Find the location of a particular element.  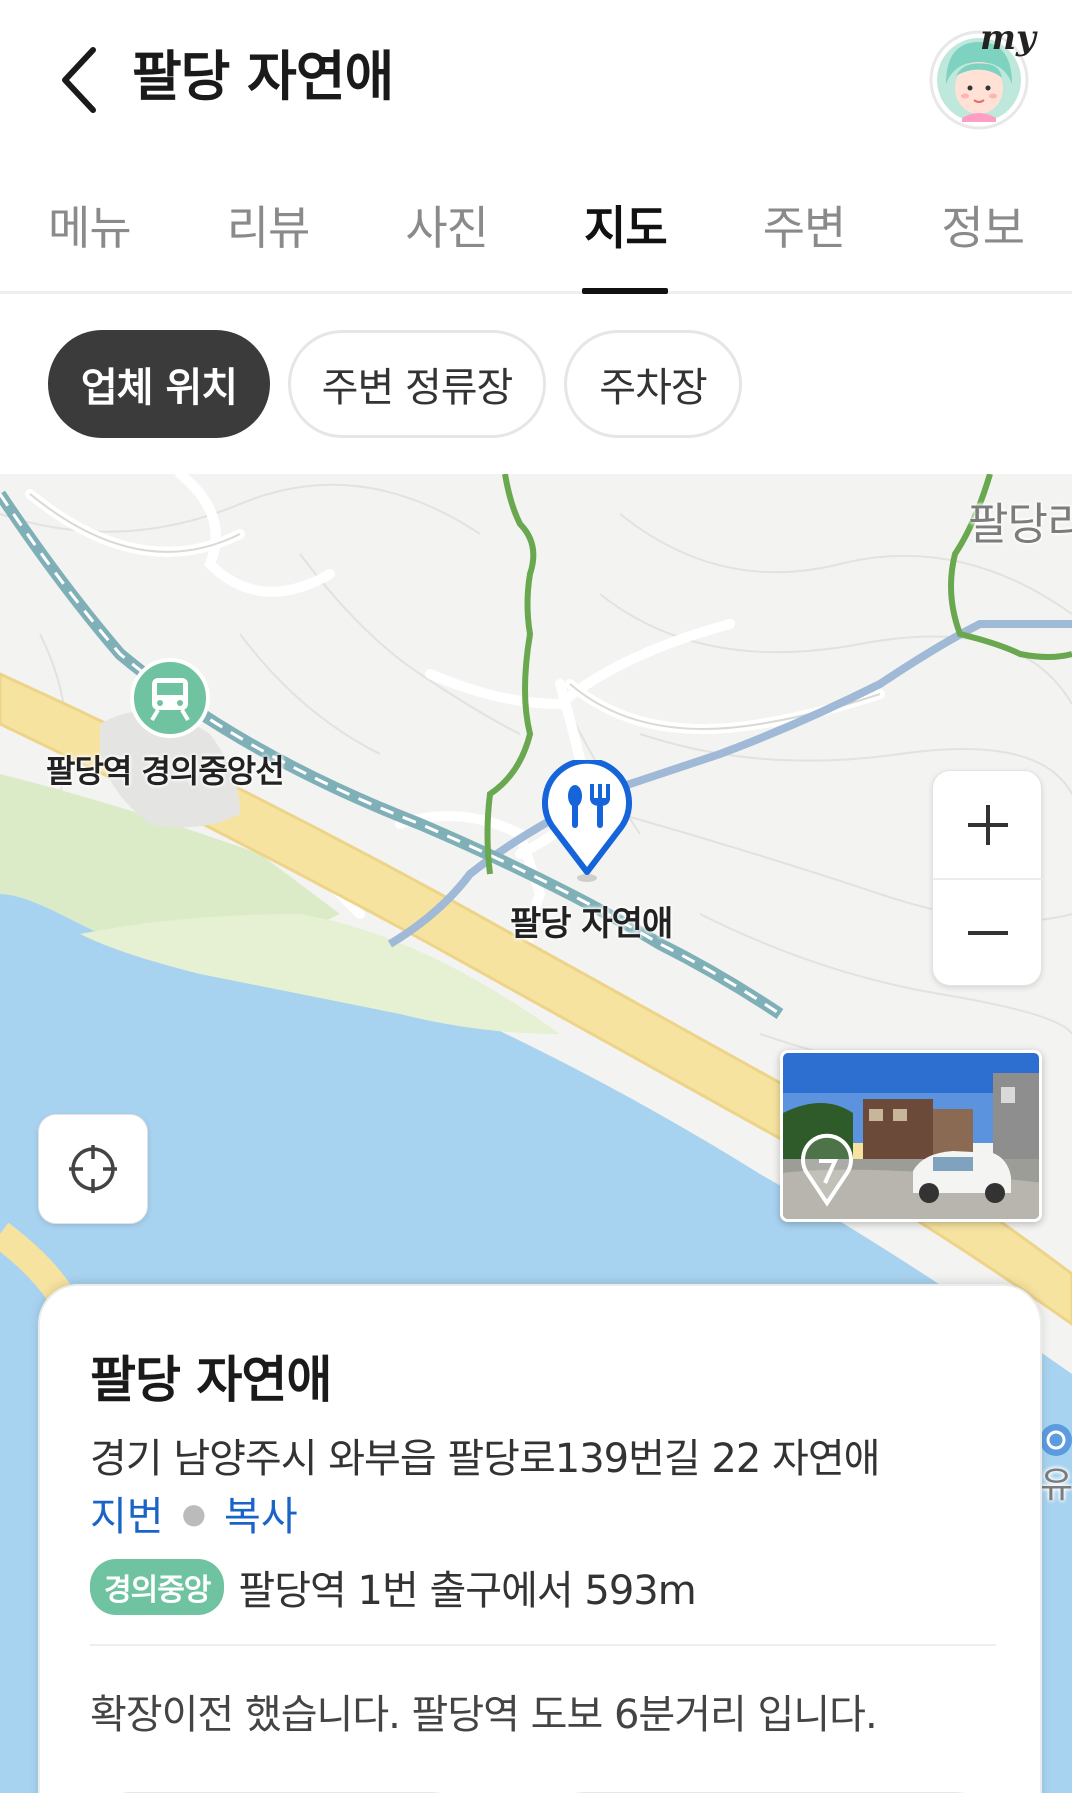

page-title: 팔당 자연애 is located at coordinates (263, 76).